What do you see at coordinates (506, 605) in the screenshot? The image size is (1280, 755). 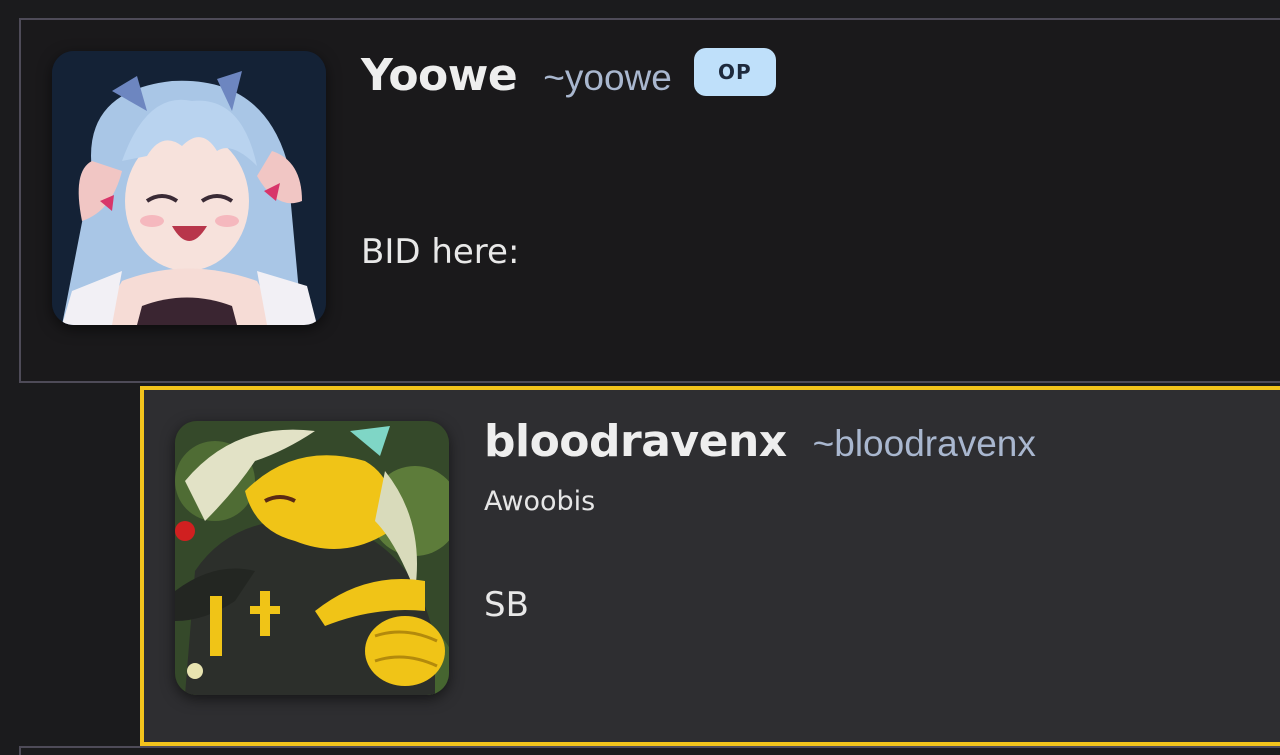 I see `comment-body: SB` at bounding box center [506, 605].